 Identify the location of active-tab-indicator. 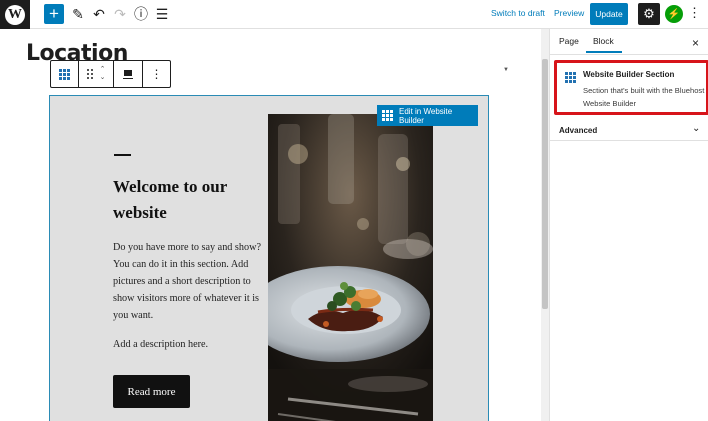
(604, 52).